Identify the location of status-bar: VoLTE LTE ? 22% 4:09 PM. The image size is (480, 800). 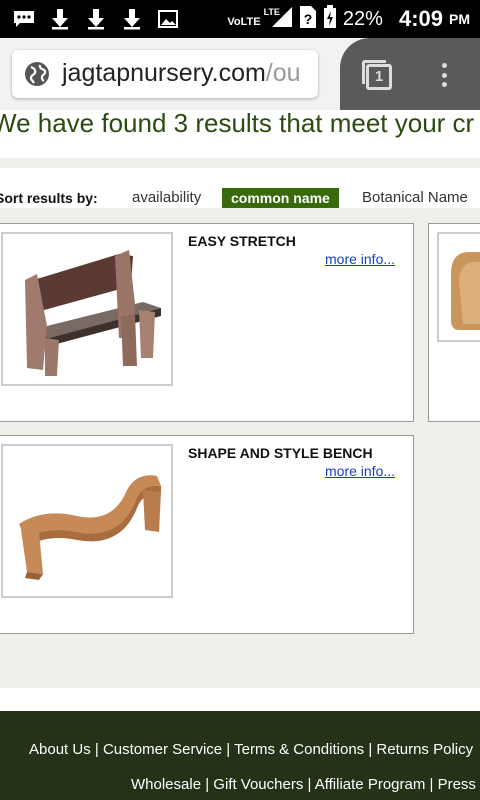
(240, 19).